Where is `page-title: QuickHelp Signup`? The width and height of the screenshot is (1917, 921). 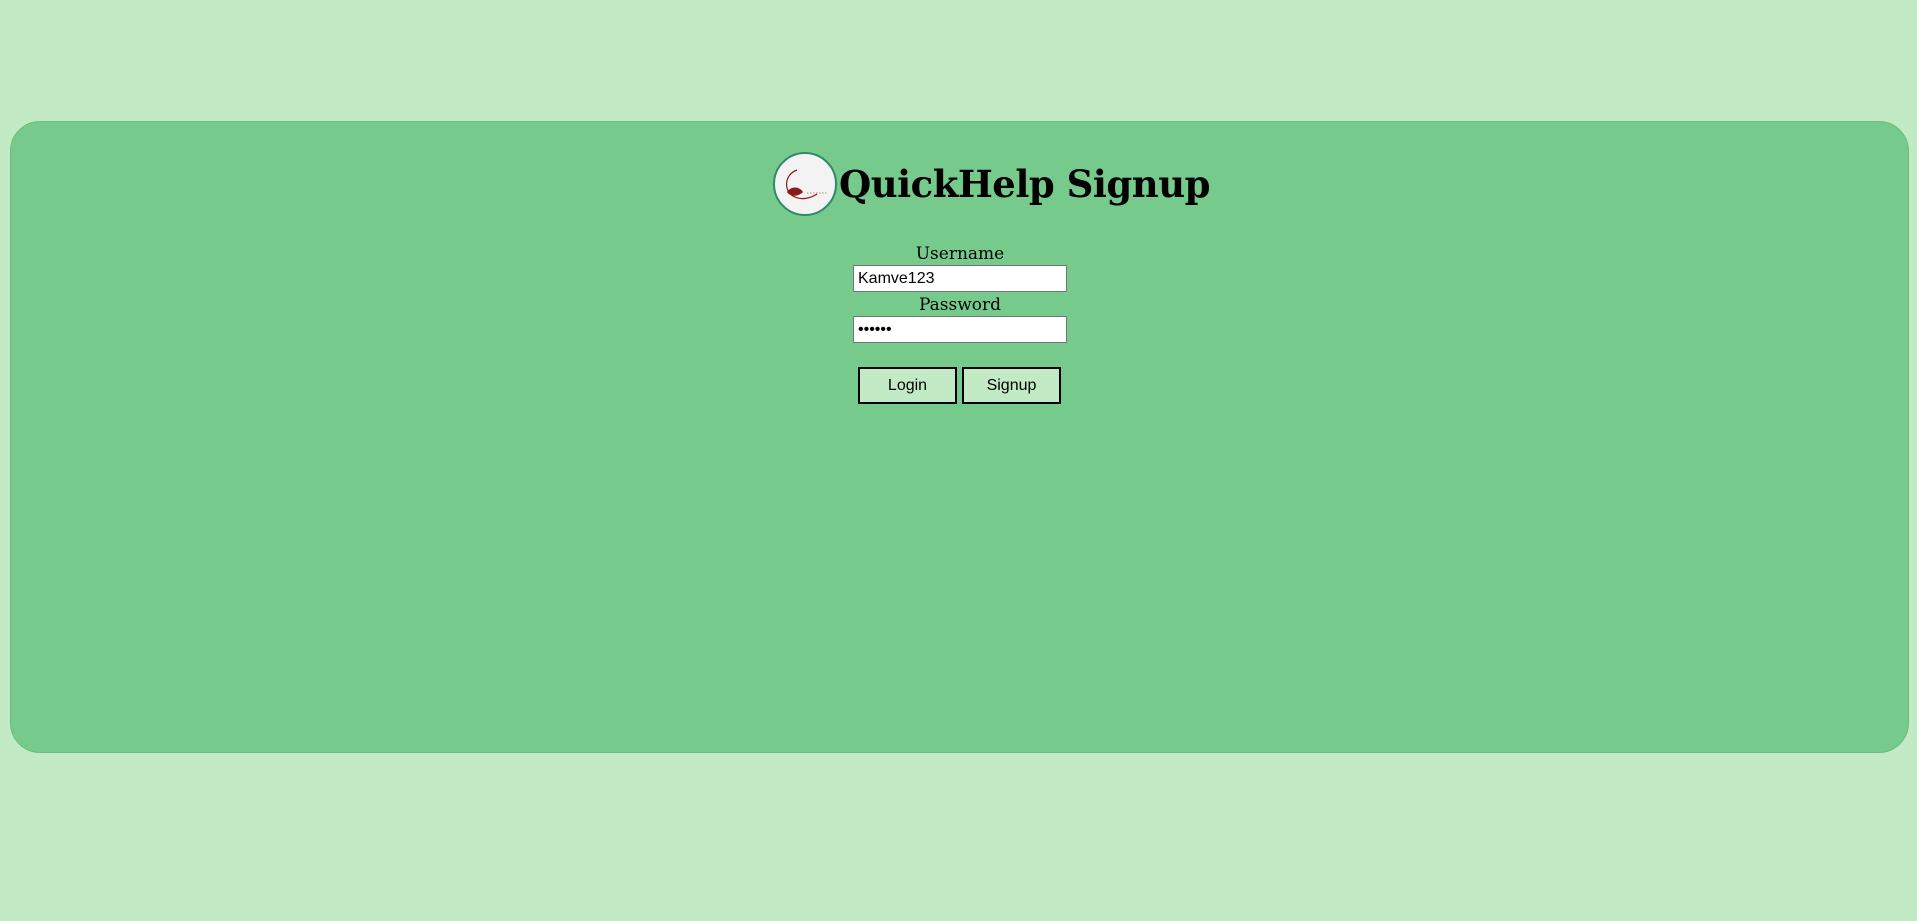
page-title: QuickHelp Signup is located at coordinates (1024, 184).